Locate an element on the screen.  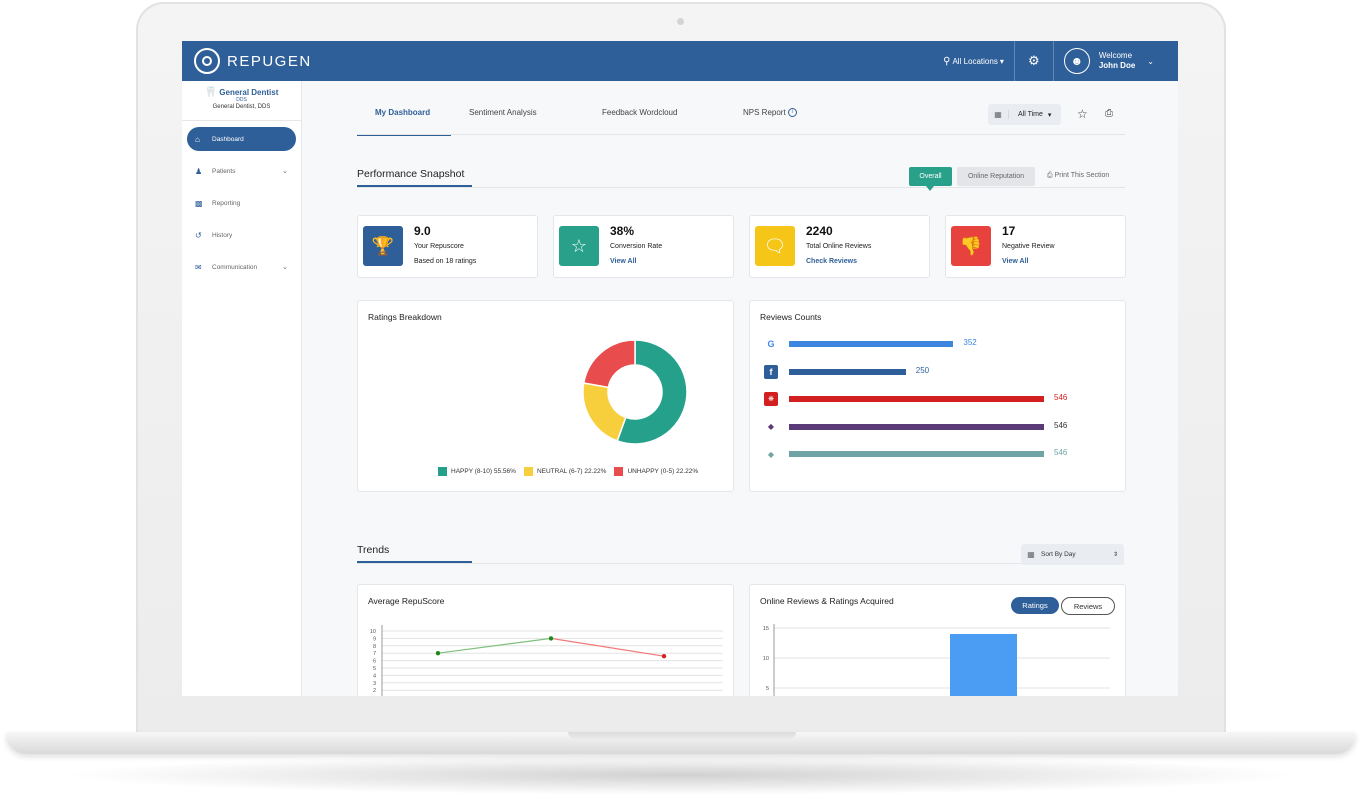
repugen-logo-icon is located at coordinates (207, 61).